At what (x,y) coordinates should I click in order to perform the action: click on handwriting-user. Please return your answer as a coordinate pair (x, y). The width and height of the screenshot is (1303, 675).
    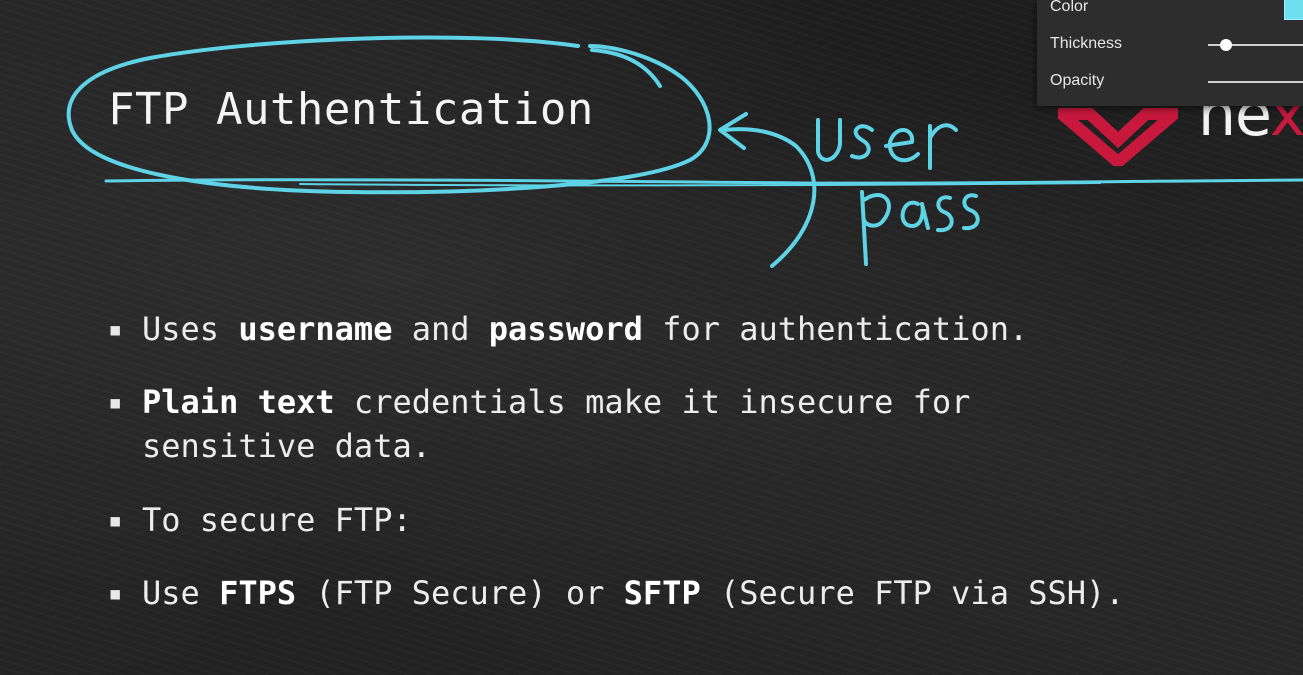
    Looking at the image, I should click on (887, 144).